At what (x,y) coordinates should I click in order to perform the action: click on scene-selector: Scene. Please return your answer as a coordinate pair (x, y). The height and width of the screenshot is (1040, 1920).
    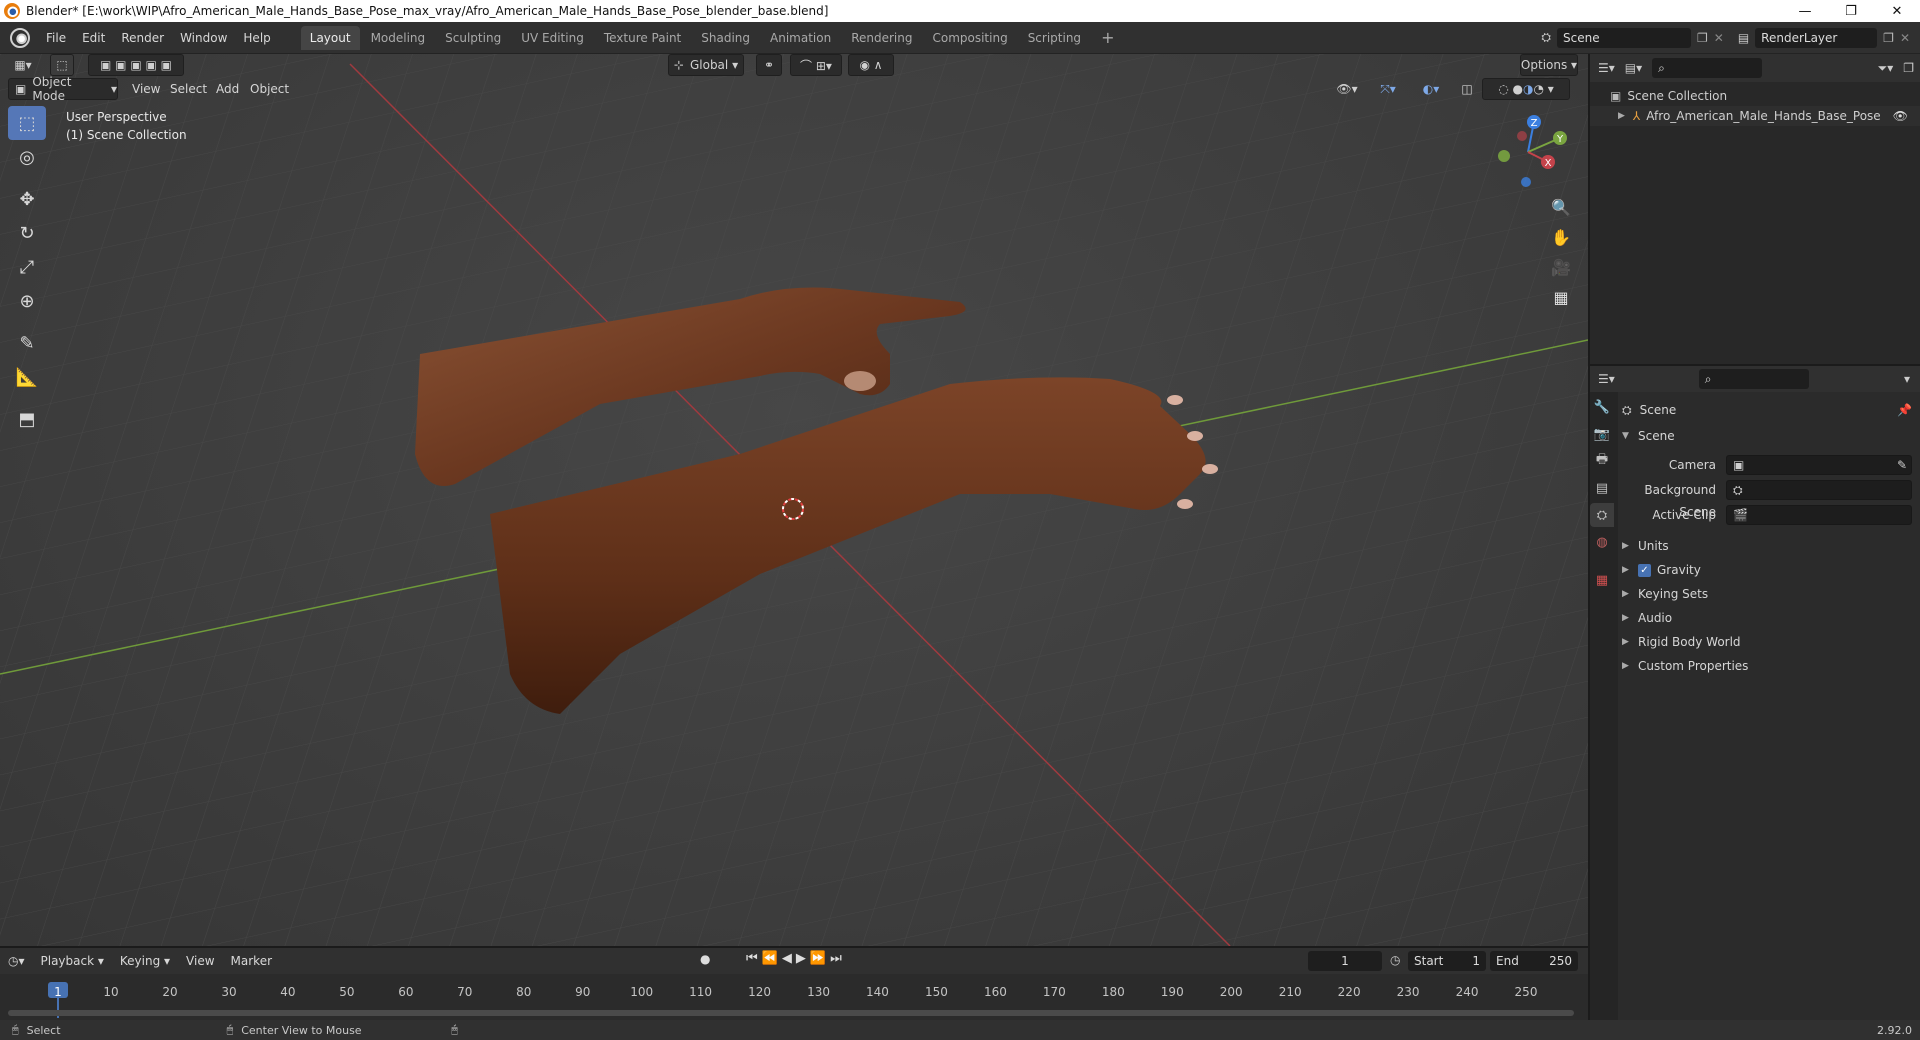
    Looking at the image, I should click on (1624, 37).